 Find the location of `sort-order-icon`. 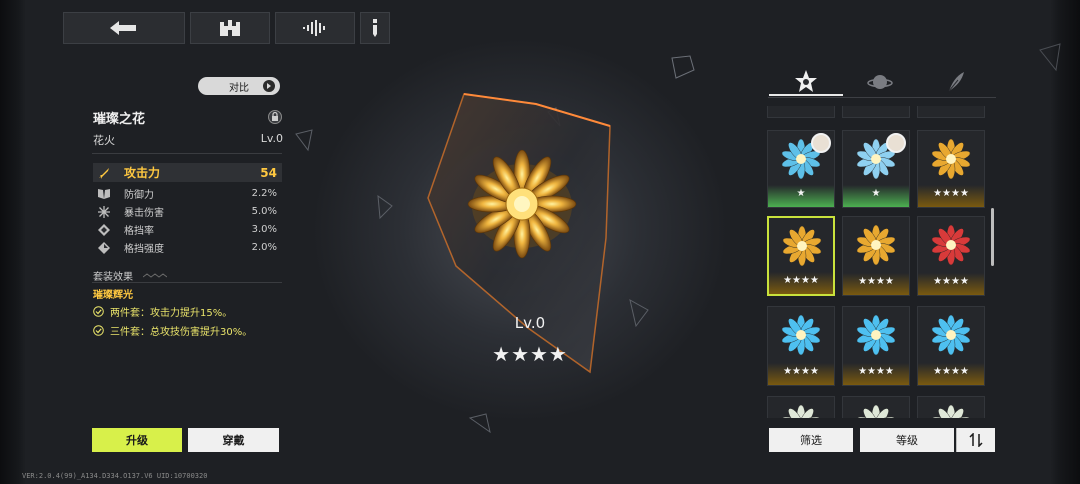

sort-order-icon is located at coordinates (976, 440).